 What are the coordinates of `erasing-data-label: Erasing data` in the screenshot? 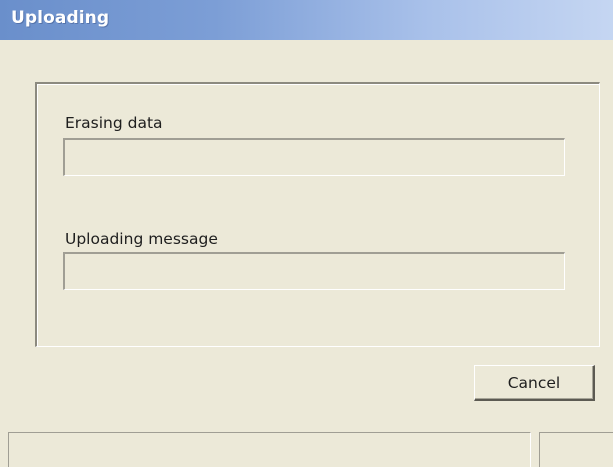 It's located at (114, 123).